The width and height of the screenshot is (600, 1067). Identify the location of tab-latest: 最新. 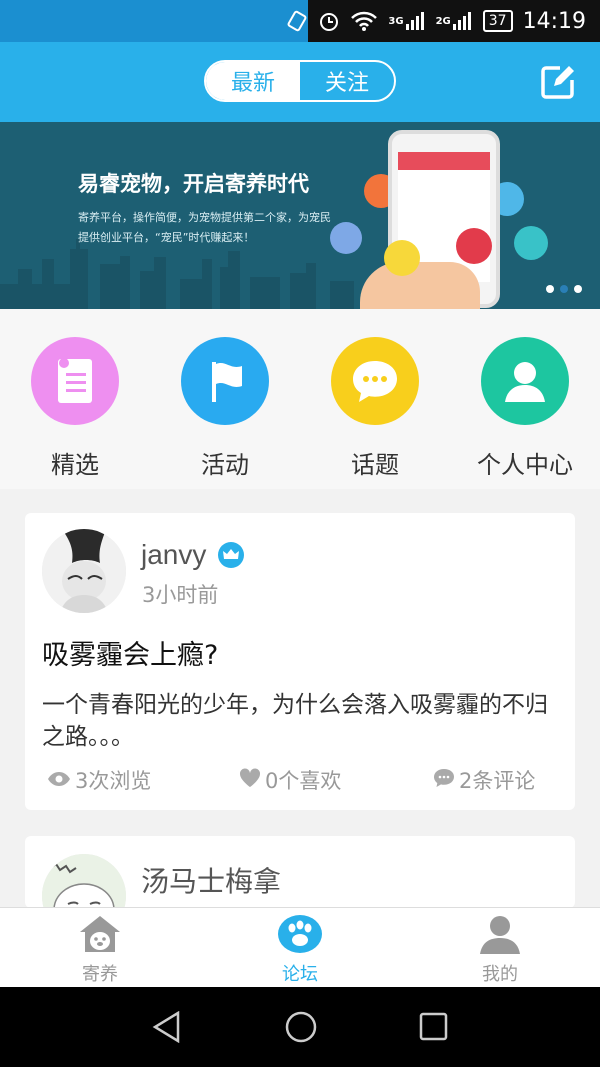
(253, 81).